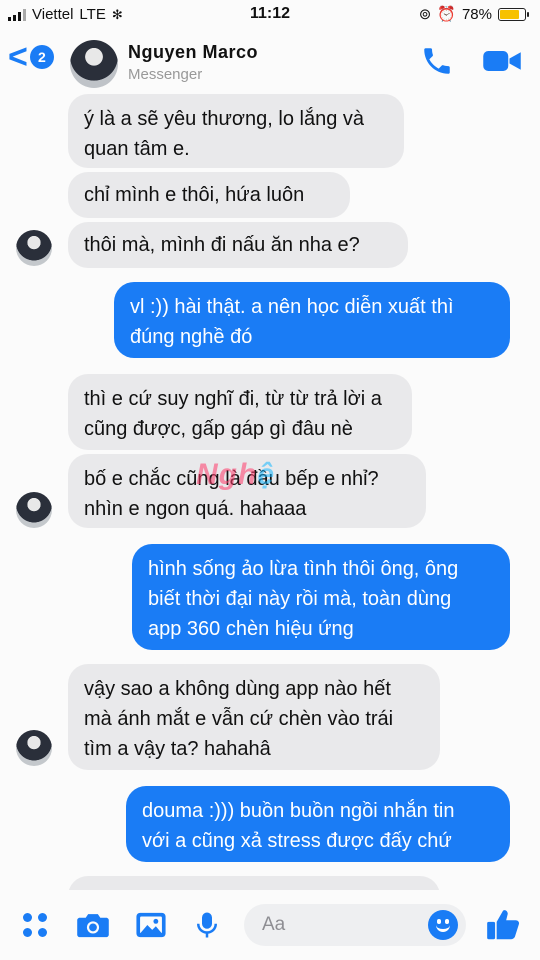 This screenshot has width=540, height=960. I want to click on status-right: ⊚ ⏰ 78%, so click(473, 14).